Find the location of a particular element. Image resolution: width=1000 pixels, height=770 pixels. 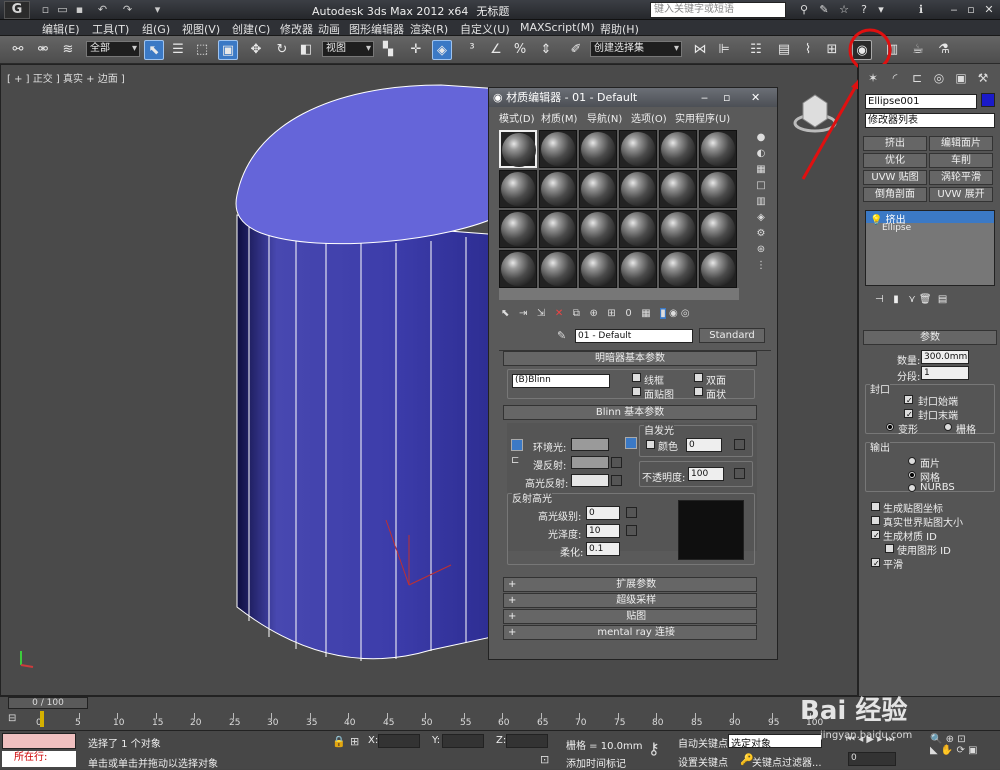

modifier-stack: 💡 挤出 Ellipse is located at coordinates (930, 248).